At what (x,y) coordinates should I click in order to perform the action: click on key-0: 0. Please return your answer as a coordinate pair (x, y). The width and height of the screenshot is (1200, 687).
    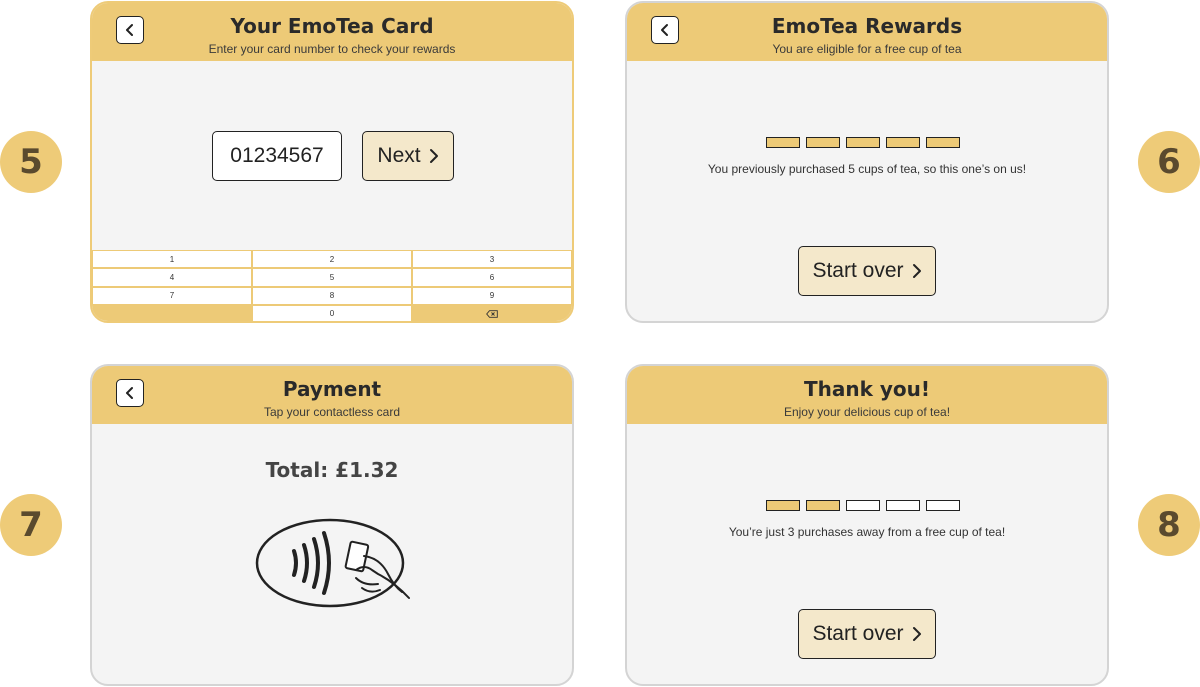
    Looking at the image, I should click on (332, 313).